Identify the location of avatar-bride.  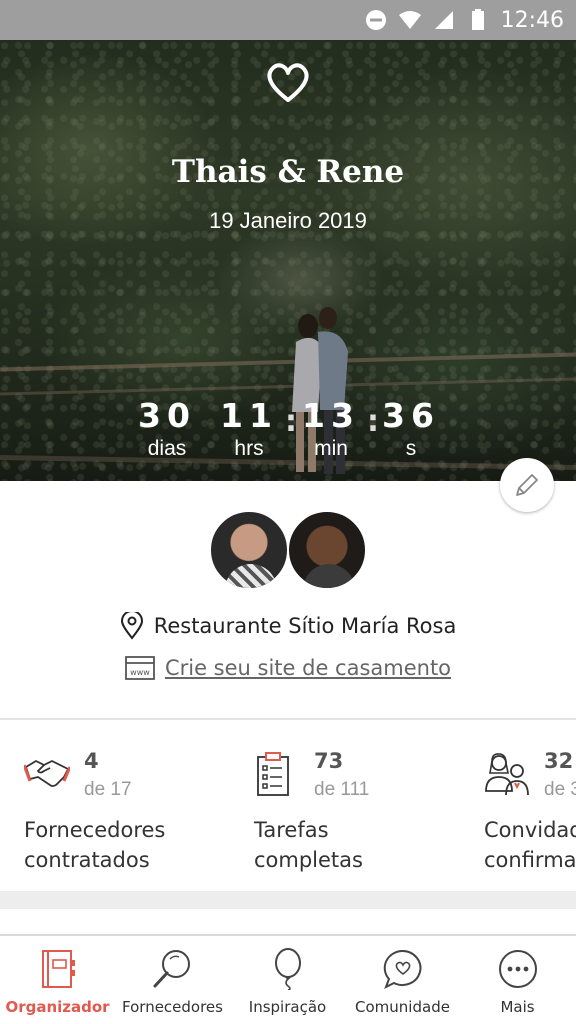
(249, 550).